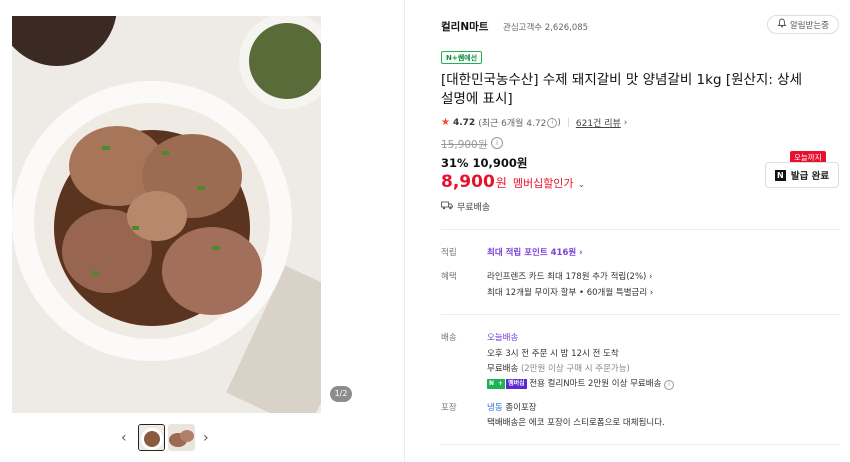 Image resolution: width=850 pixels, height=462 pixels. What do you see at coordinates (462, 57) in the screenshot?
I see `fresh-badge: N+쌤에선` at bounding box center [462, 57].